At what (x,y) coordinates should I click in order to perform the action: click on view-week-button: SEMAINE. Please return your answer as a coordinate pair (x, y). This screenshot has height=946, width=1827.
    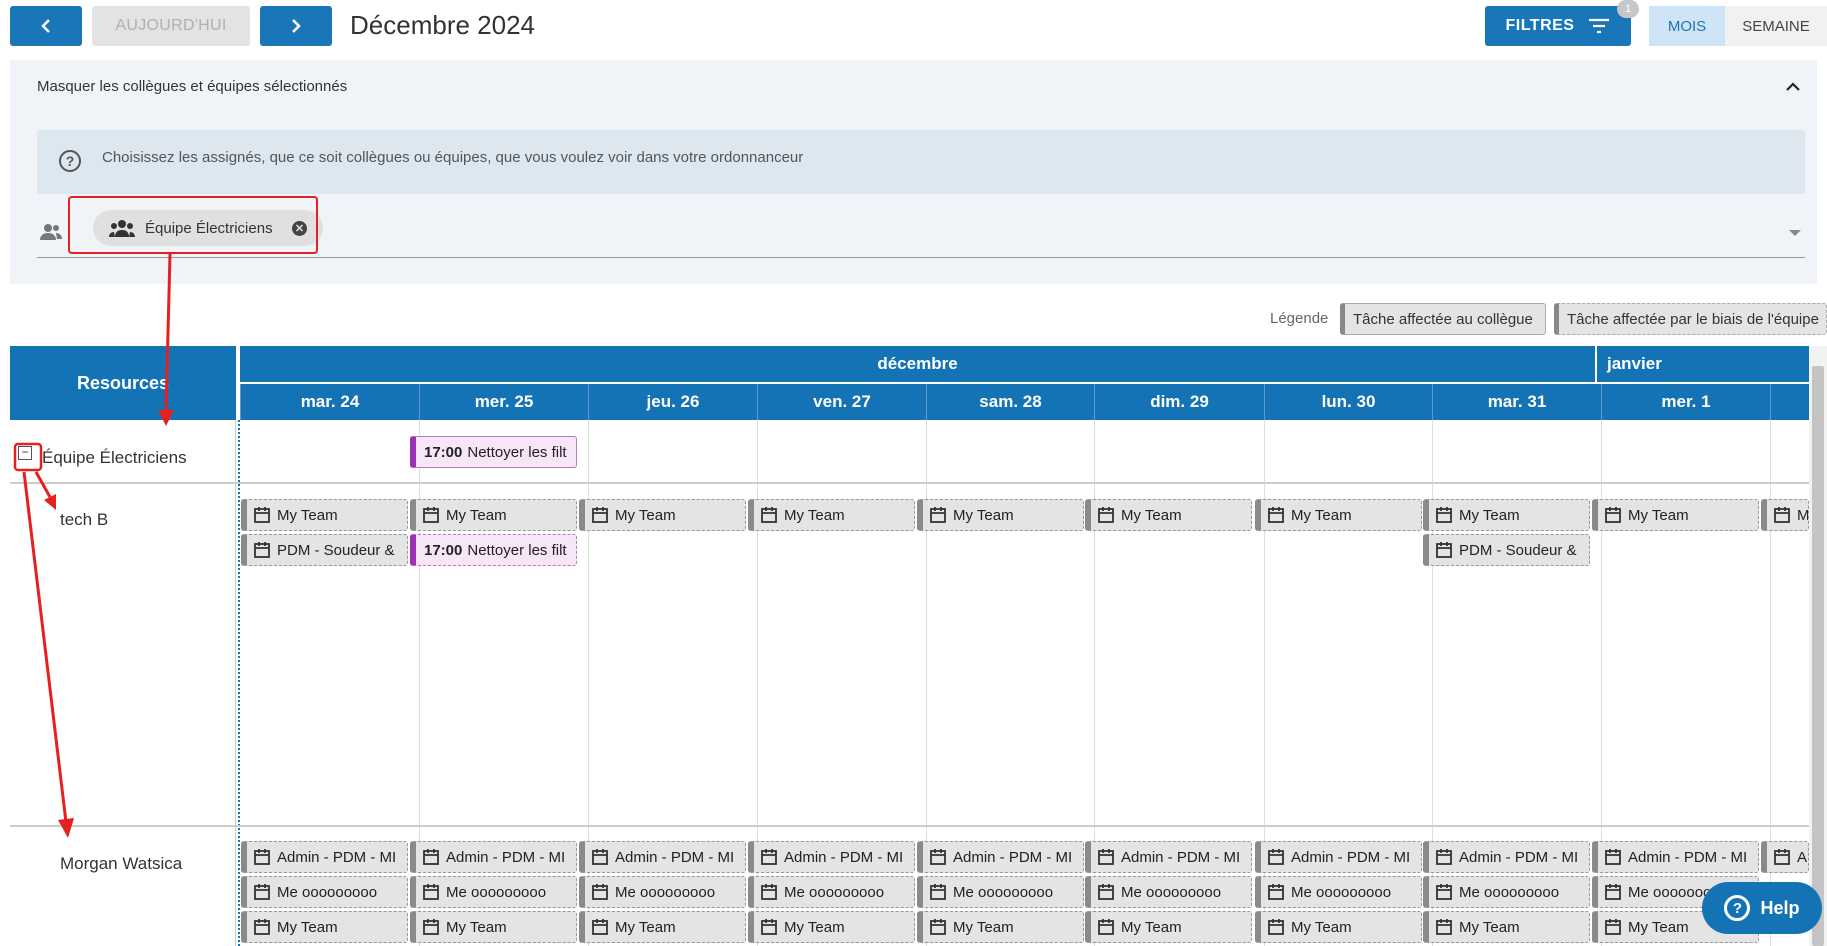
    Looking at the image, I should click on (1776, 26).